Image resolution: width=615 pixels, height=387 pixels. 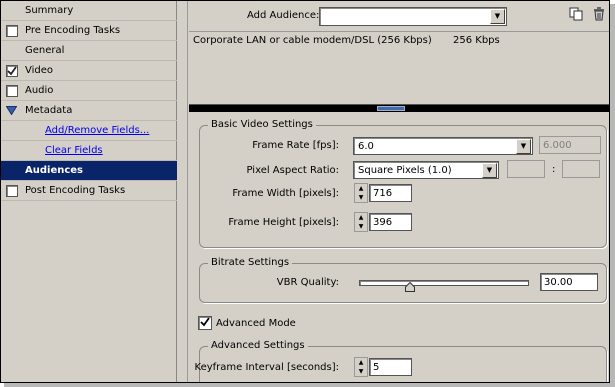 I want to click on group-title: Bitrate Settings, so click(x=250, y=262).